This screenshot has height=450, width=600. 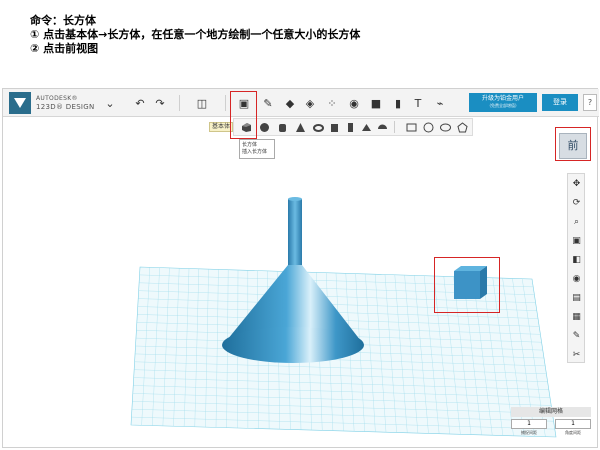 I want to click on zoom-icon: ⌕, so click(x=576, y=221).